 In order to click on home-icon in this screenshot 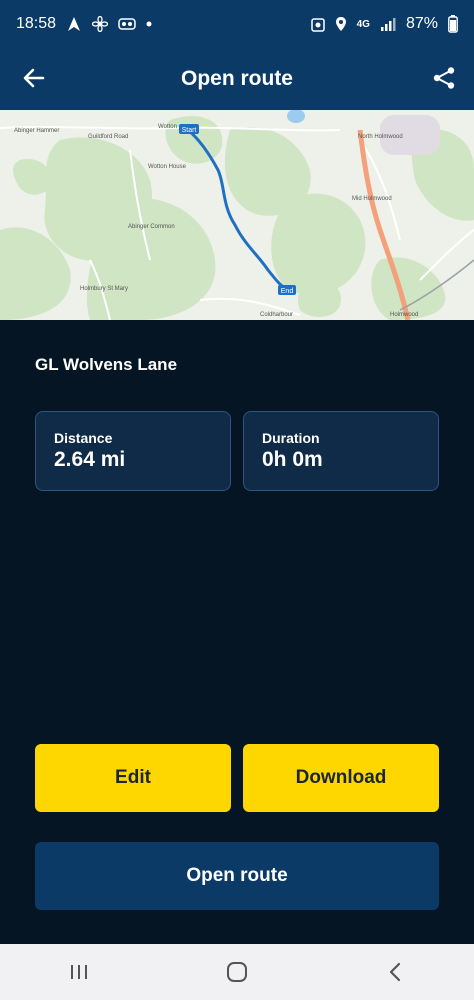, I will do `click(237, 972)`.